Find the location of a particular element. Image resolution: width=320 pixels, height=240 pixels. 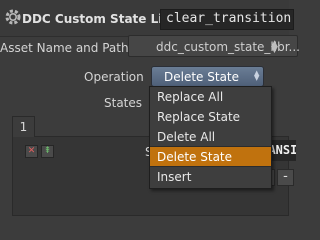

node-name-field: clear_transition is located at coordinates (227, 19).